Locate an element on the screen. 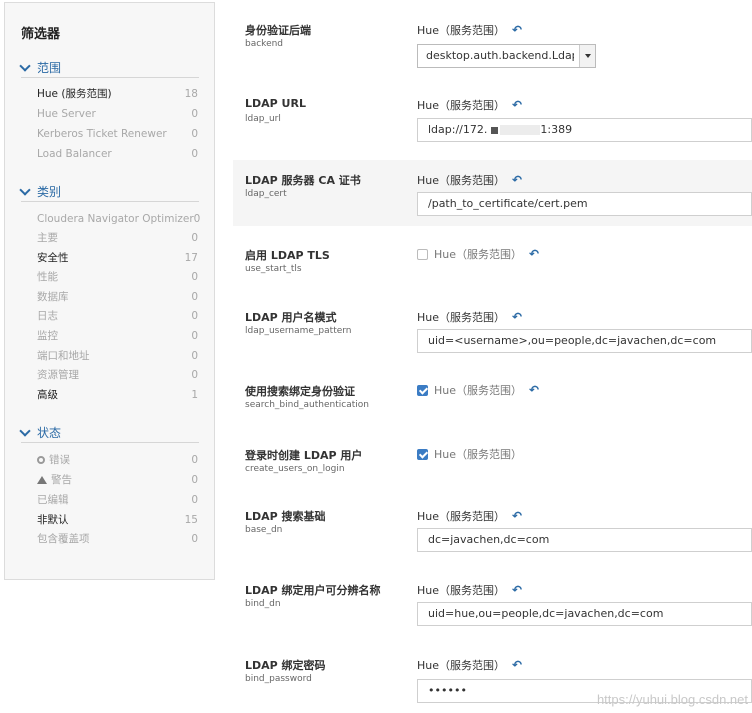  filter-item-security: 安全性 17 is located at coordinates (117, 258).